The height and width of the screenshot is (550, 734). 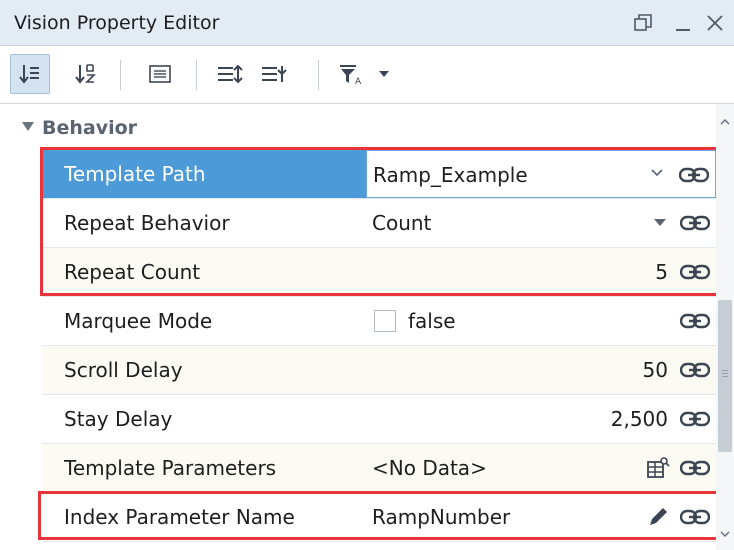 What do you see at coordinates (655, 370) in the screenshot?
I see `property-value: 50` at bounding box center [655, 370].